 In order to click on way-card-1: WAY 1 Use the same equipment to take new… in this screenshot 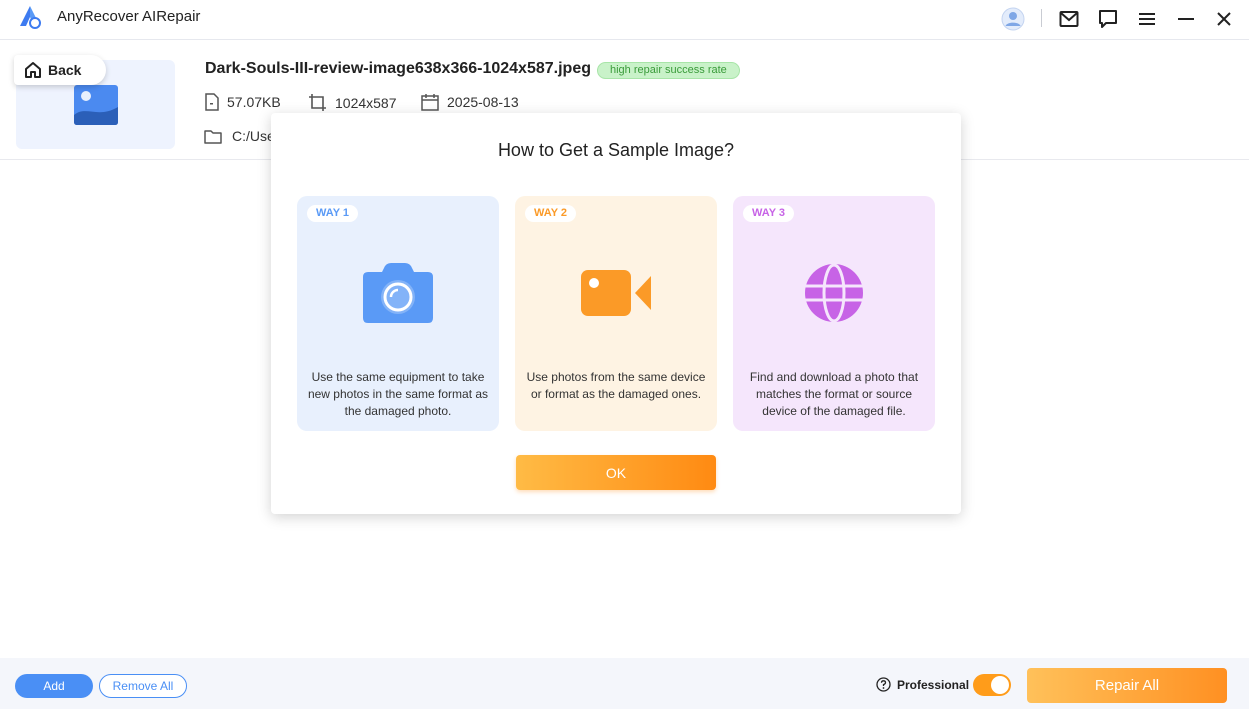, I will do `click(398, 313)`.